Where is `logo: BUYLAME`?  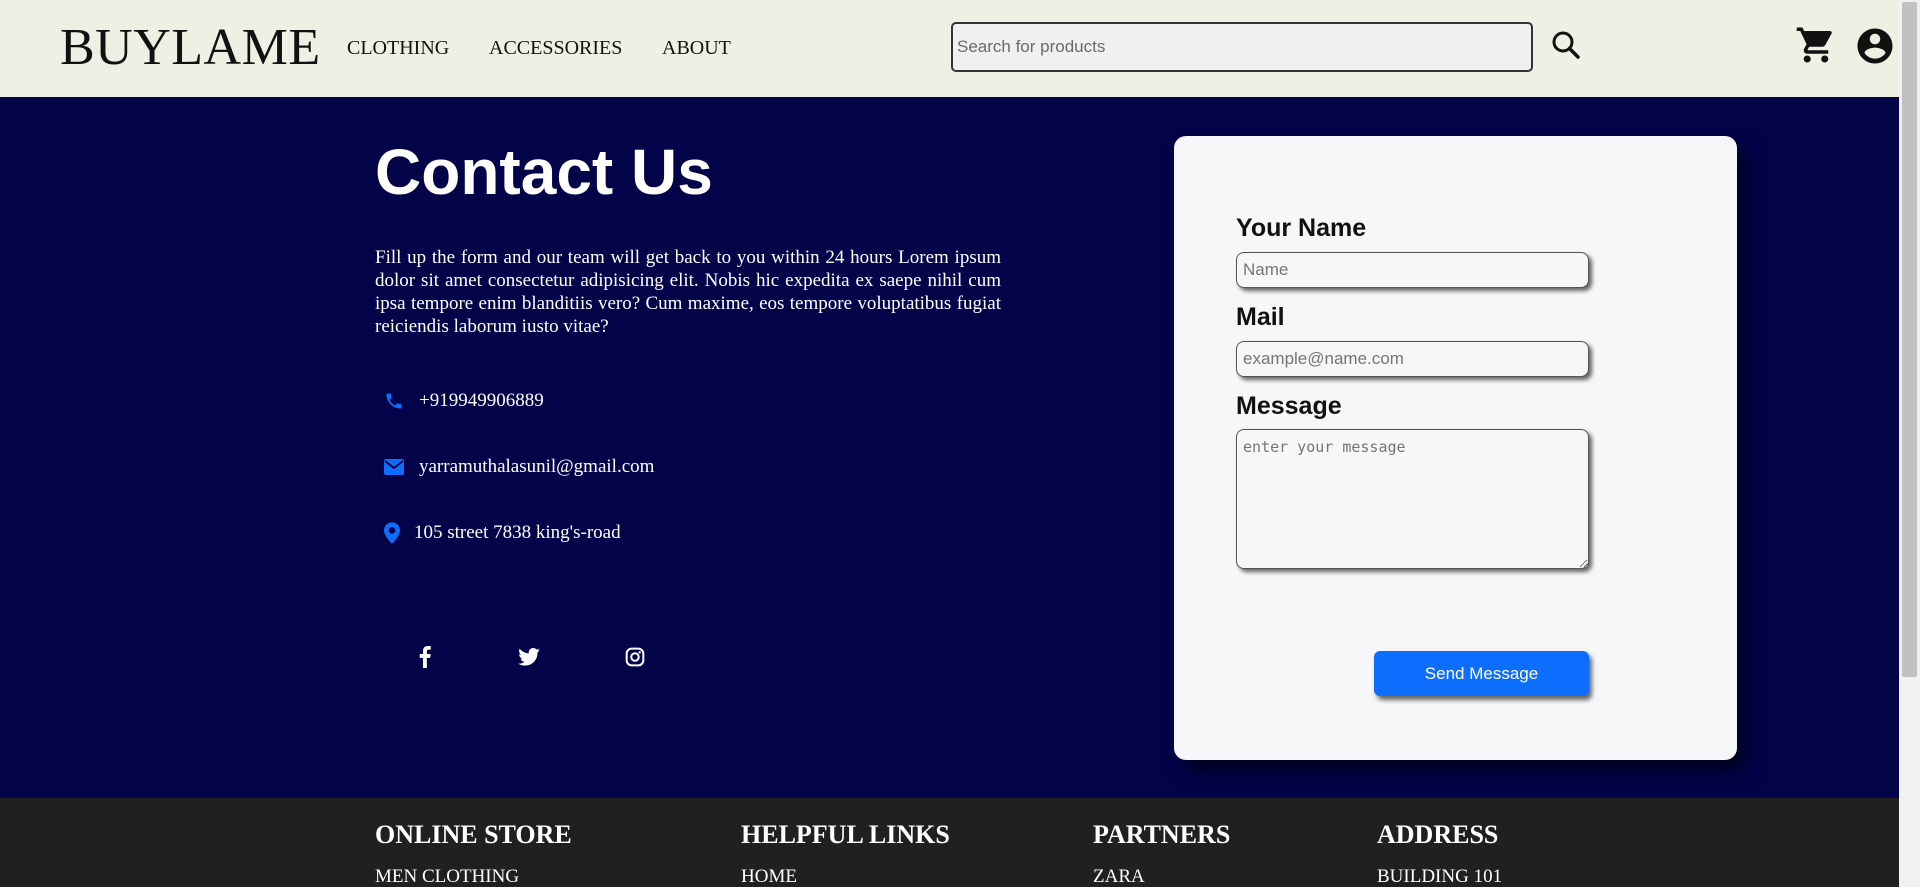
logo: BUYLAME is located at coordinates (190, 47).